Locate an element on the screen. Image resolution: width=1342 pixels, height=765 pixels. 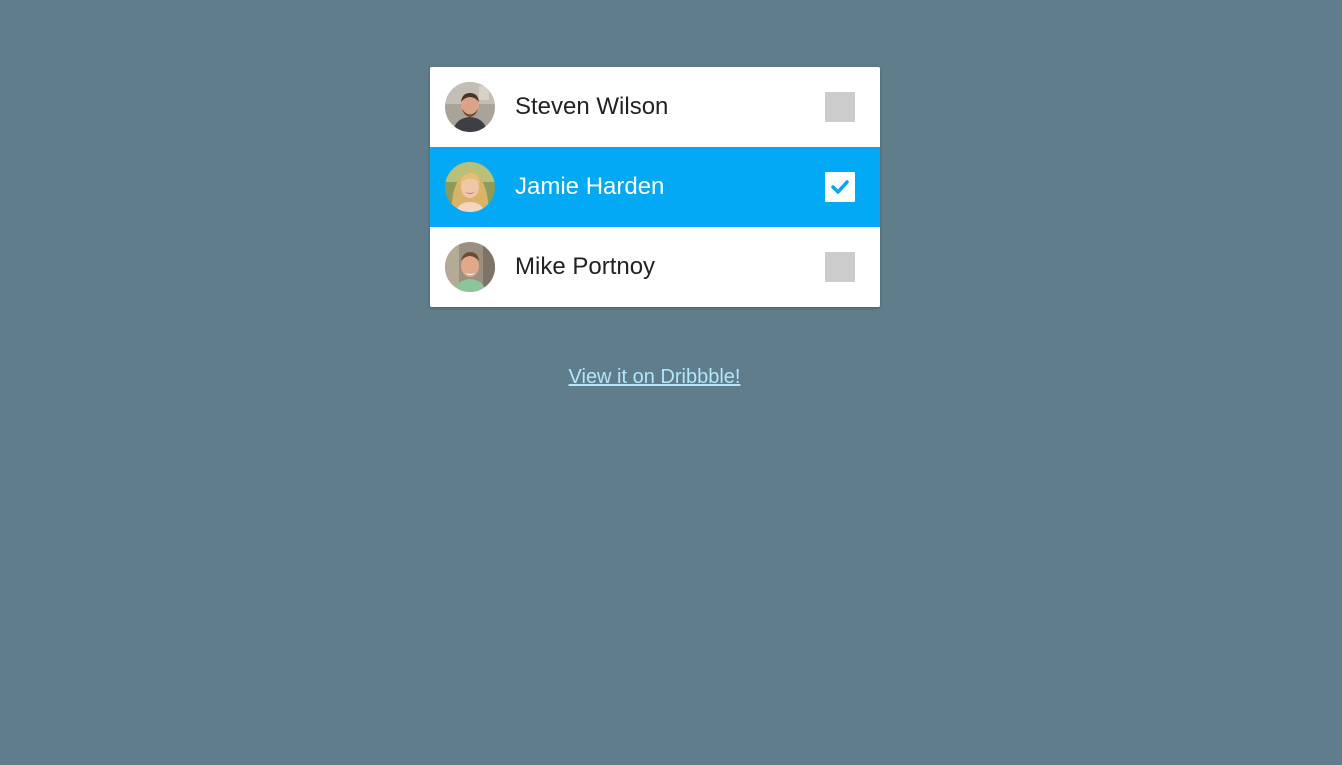
user-row-steven-wilson: Steven Wilson is located at coordinates (655, 107).